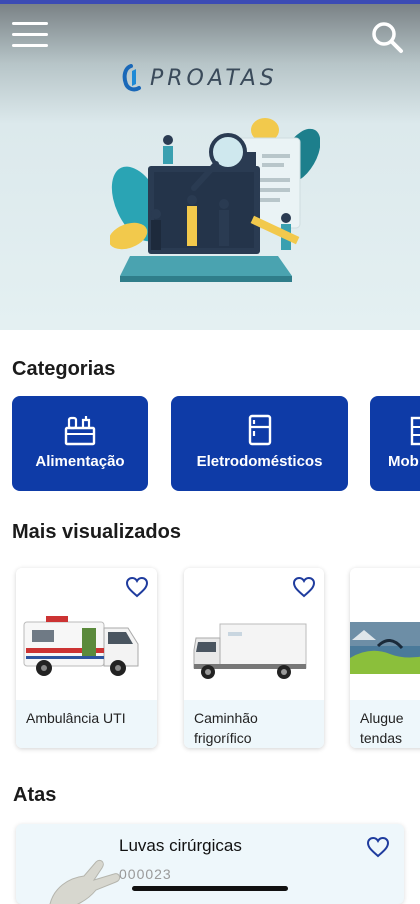 This screenshot has height=904, width=420. I want to click on category-label: Eletrodomésticos, so click(259, 461).